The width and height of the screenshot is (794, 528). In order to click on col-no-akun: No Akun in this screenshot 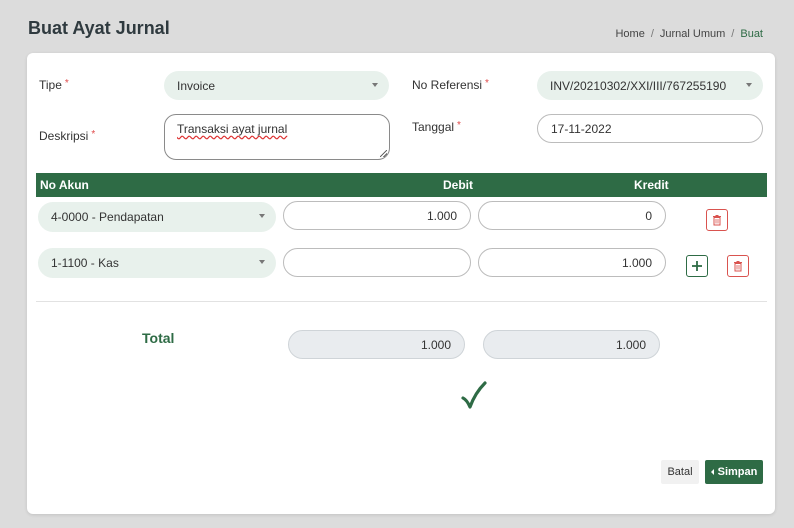, I will do `click(64, 185)`.